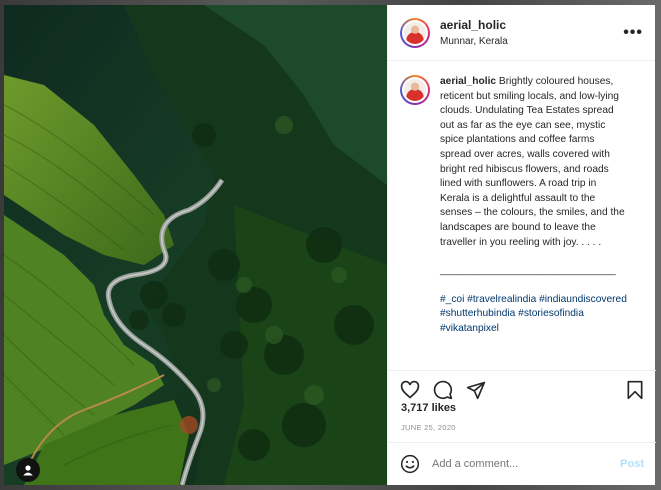  What do you see at coordinates (410, 464) in the screenshot?
I see `emoji-icon` at bounding box center [410, 464].